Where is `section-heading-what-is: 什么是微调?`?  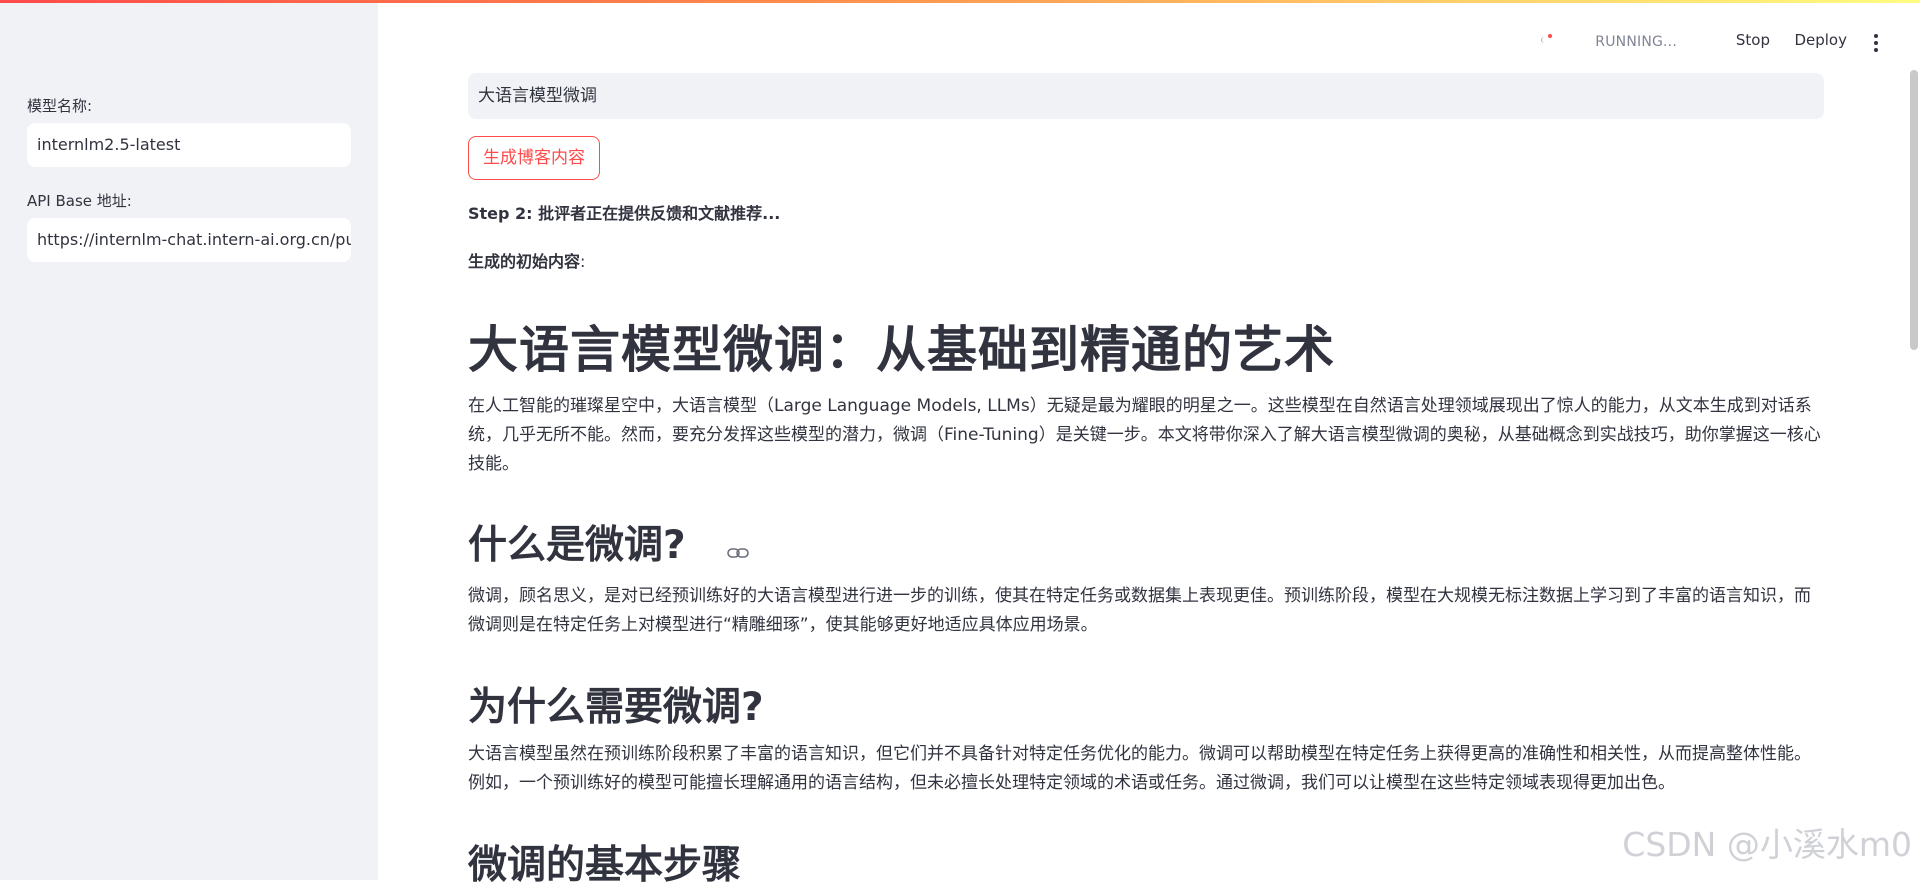 section-heading-what-is: 什么是微调? is located at coordinates (608, 542).